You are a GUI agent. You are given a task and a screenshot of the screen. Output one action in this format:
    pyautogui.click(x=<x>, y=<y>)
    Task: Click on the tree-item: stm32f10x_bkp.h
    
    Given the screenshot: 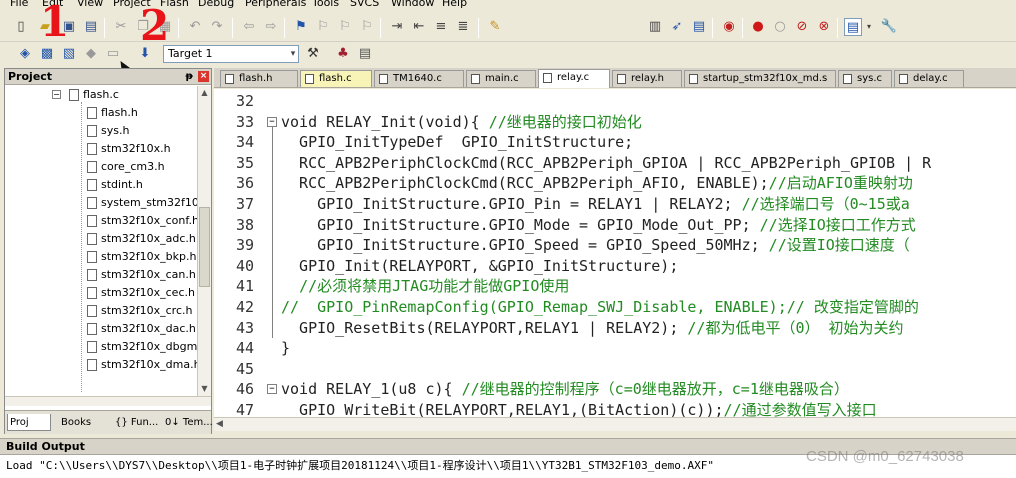 What is the action you would take?
    pyautogui.click(x=102, y=257)
    